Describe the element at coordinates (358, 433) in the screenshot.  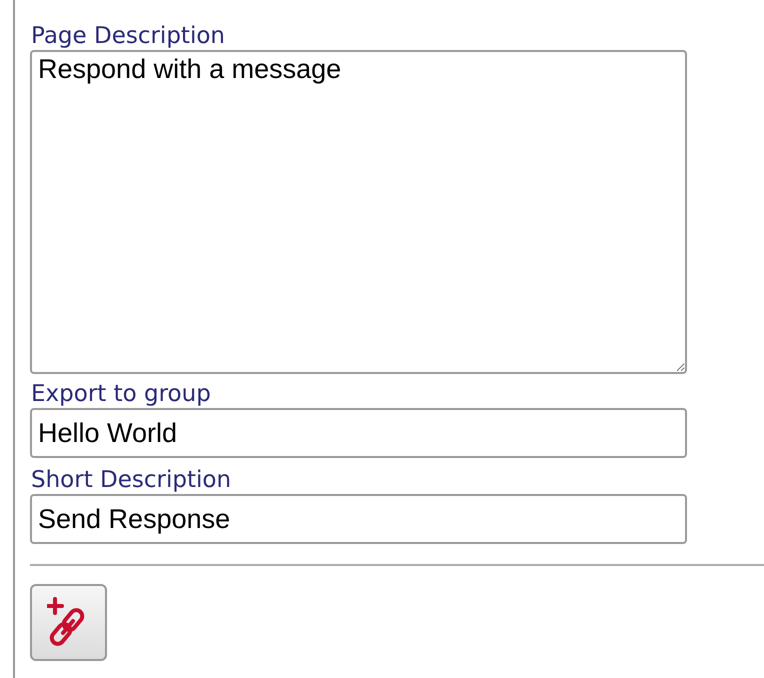
I see `input-field: Hello World` at that location.